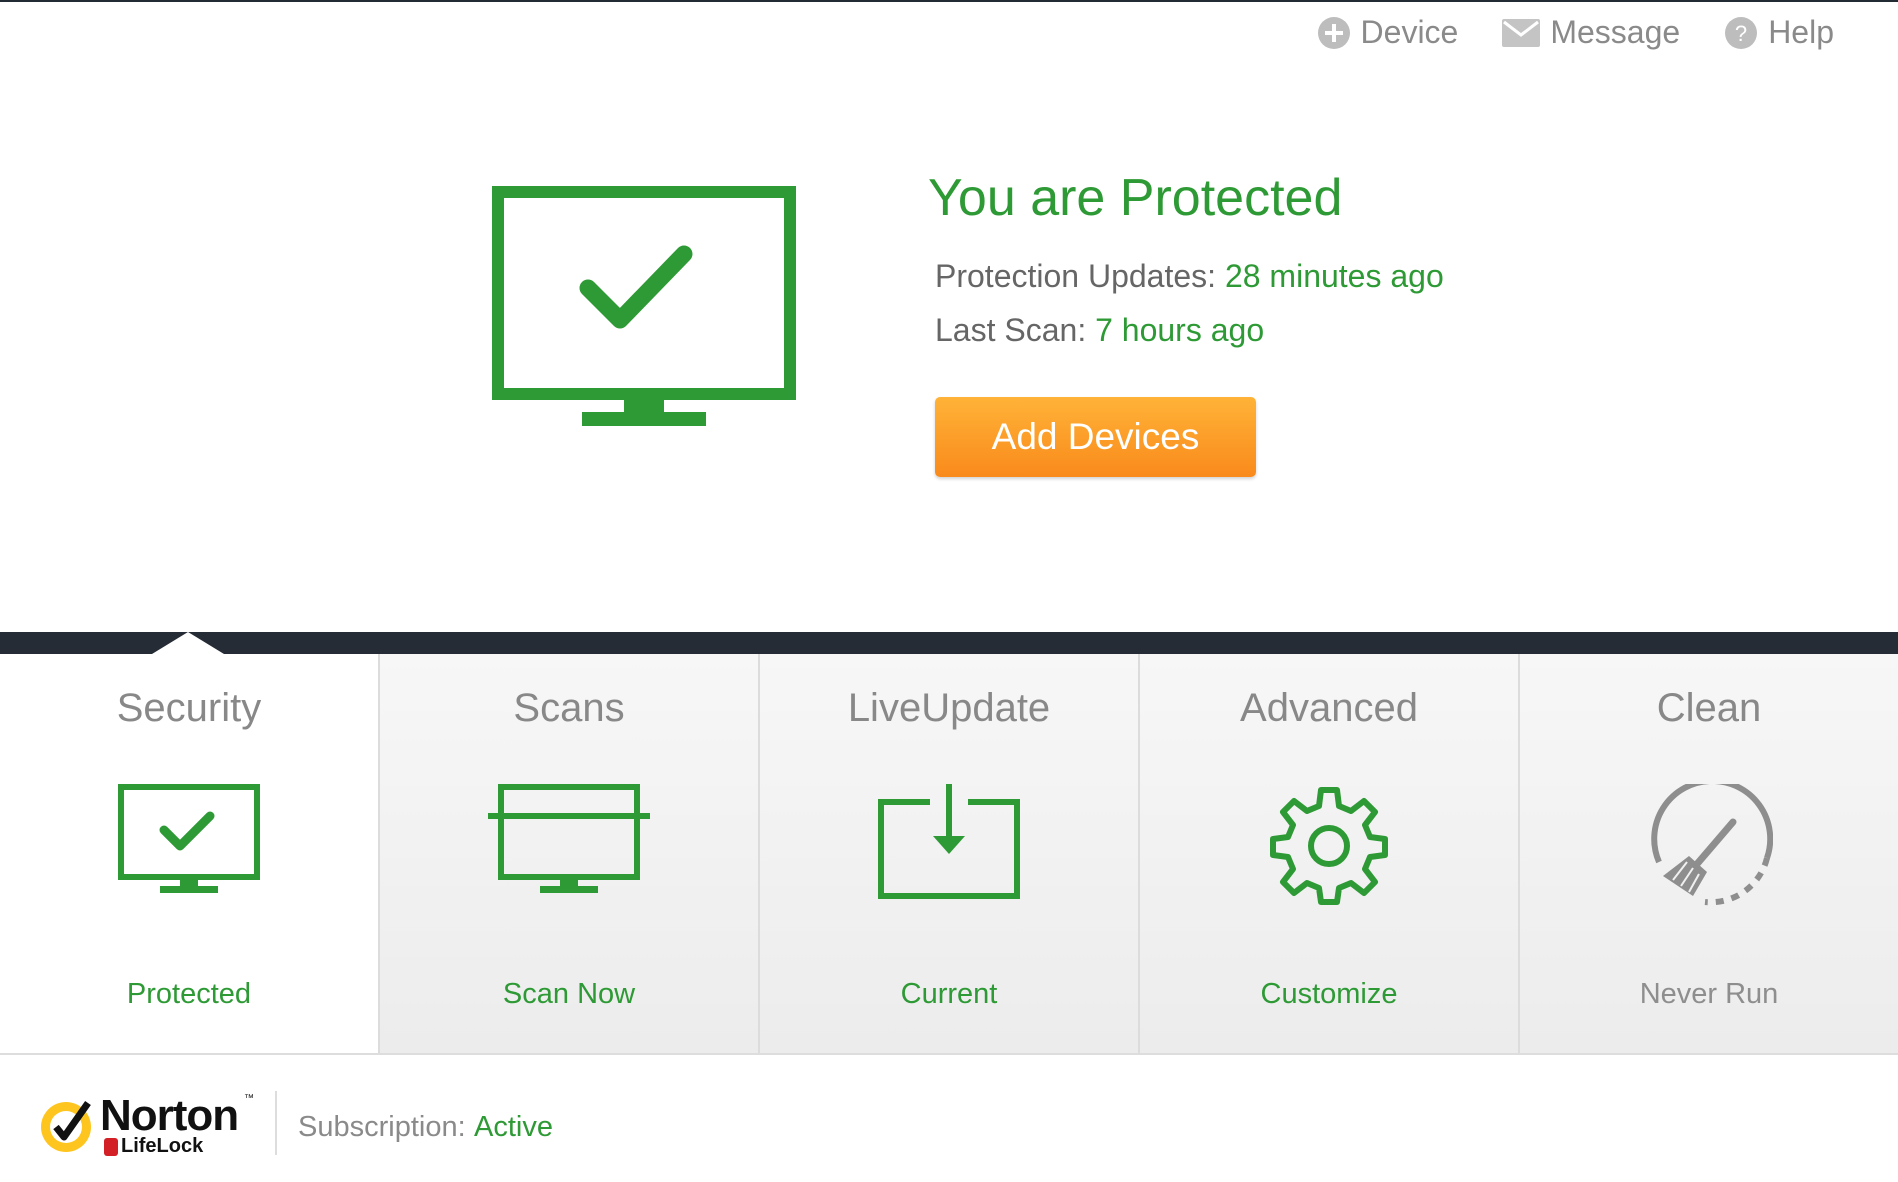 The image size is (1898, 1182). Describe the element at coordinates (66, 1126) in the screenshot. I see `norton-checkmark-badge-icon` at that location.